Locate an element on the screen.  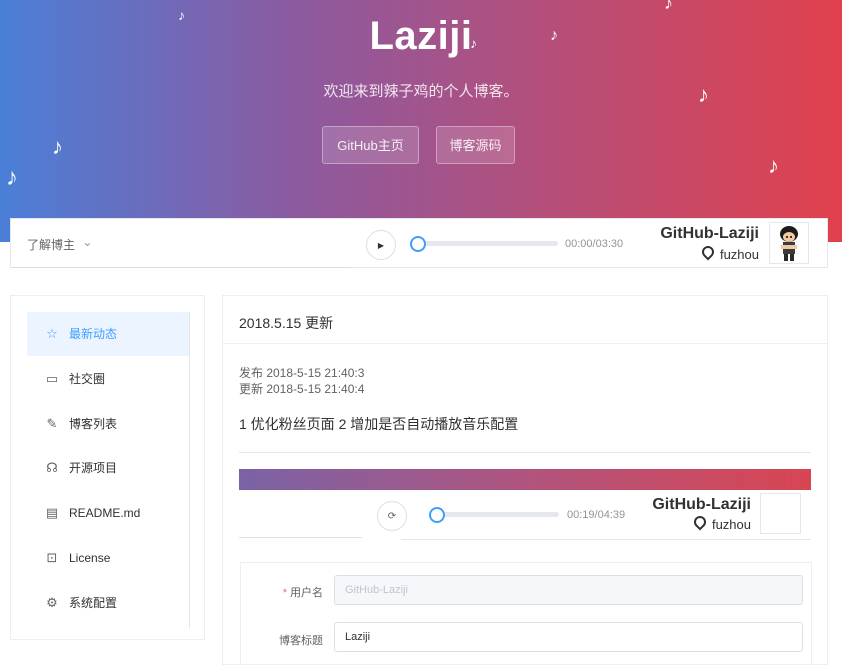
sidebar-item-open-source: ☊ 开源项目 is located at coordinates (108, 468).